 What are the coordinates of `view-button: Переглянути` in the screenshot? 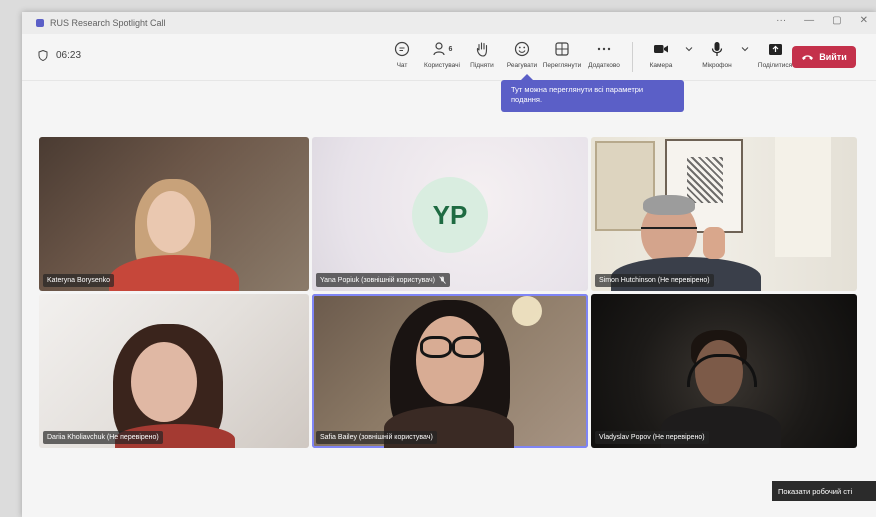 It's located at (562, 53).